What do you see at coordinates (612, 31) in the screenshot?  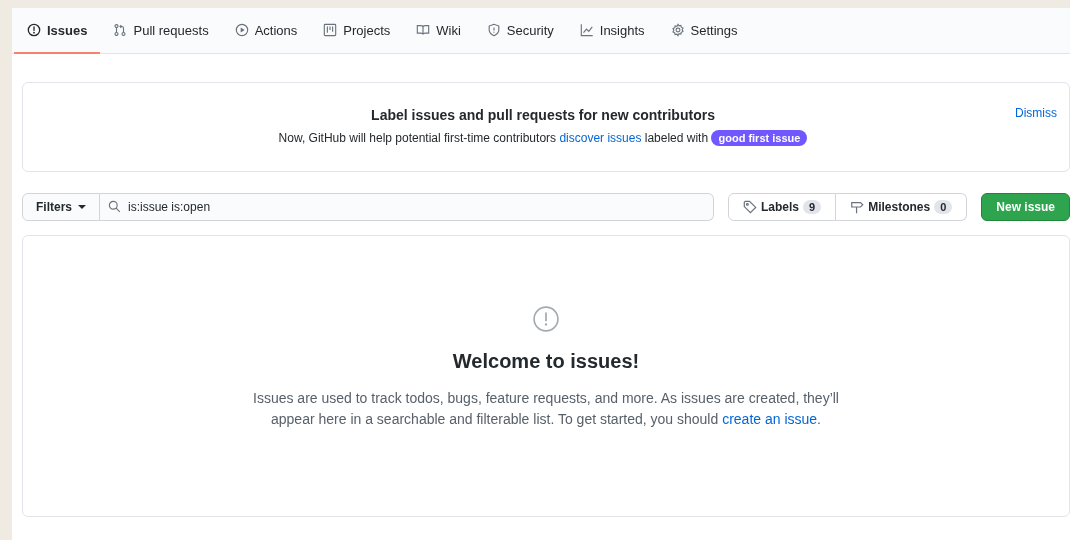 I see `nav-tab: Insights` at bounding box center [612, 31].